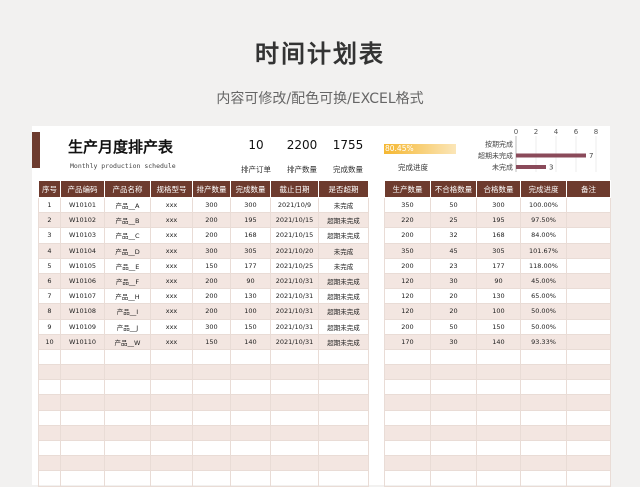  I want to click on schedule-header-cell: 序号, so click(49, 189).